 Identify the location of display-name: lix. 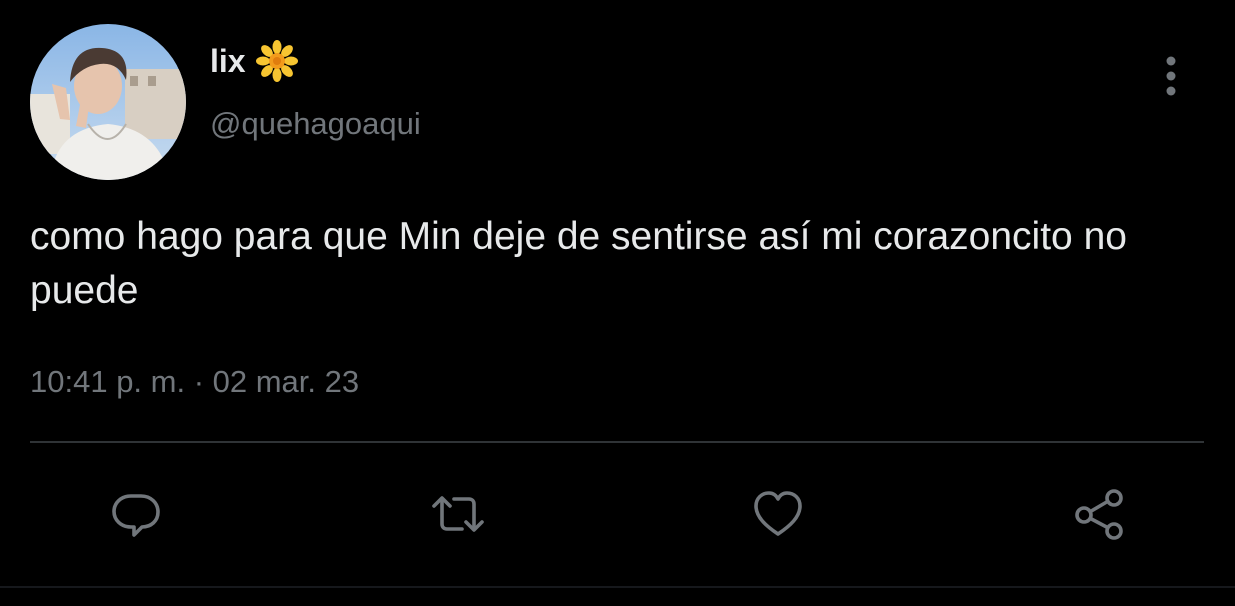
(228, 60).